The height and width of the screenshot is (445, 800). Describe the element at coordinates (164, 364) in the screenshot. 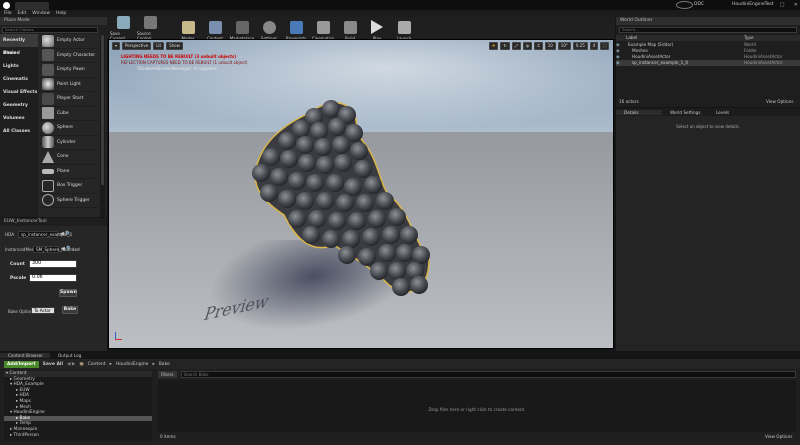

I see `path-segment-bake: Bake` at that location.